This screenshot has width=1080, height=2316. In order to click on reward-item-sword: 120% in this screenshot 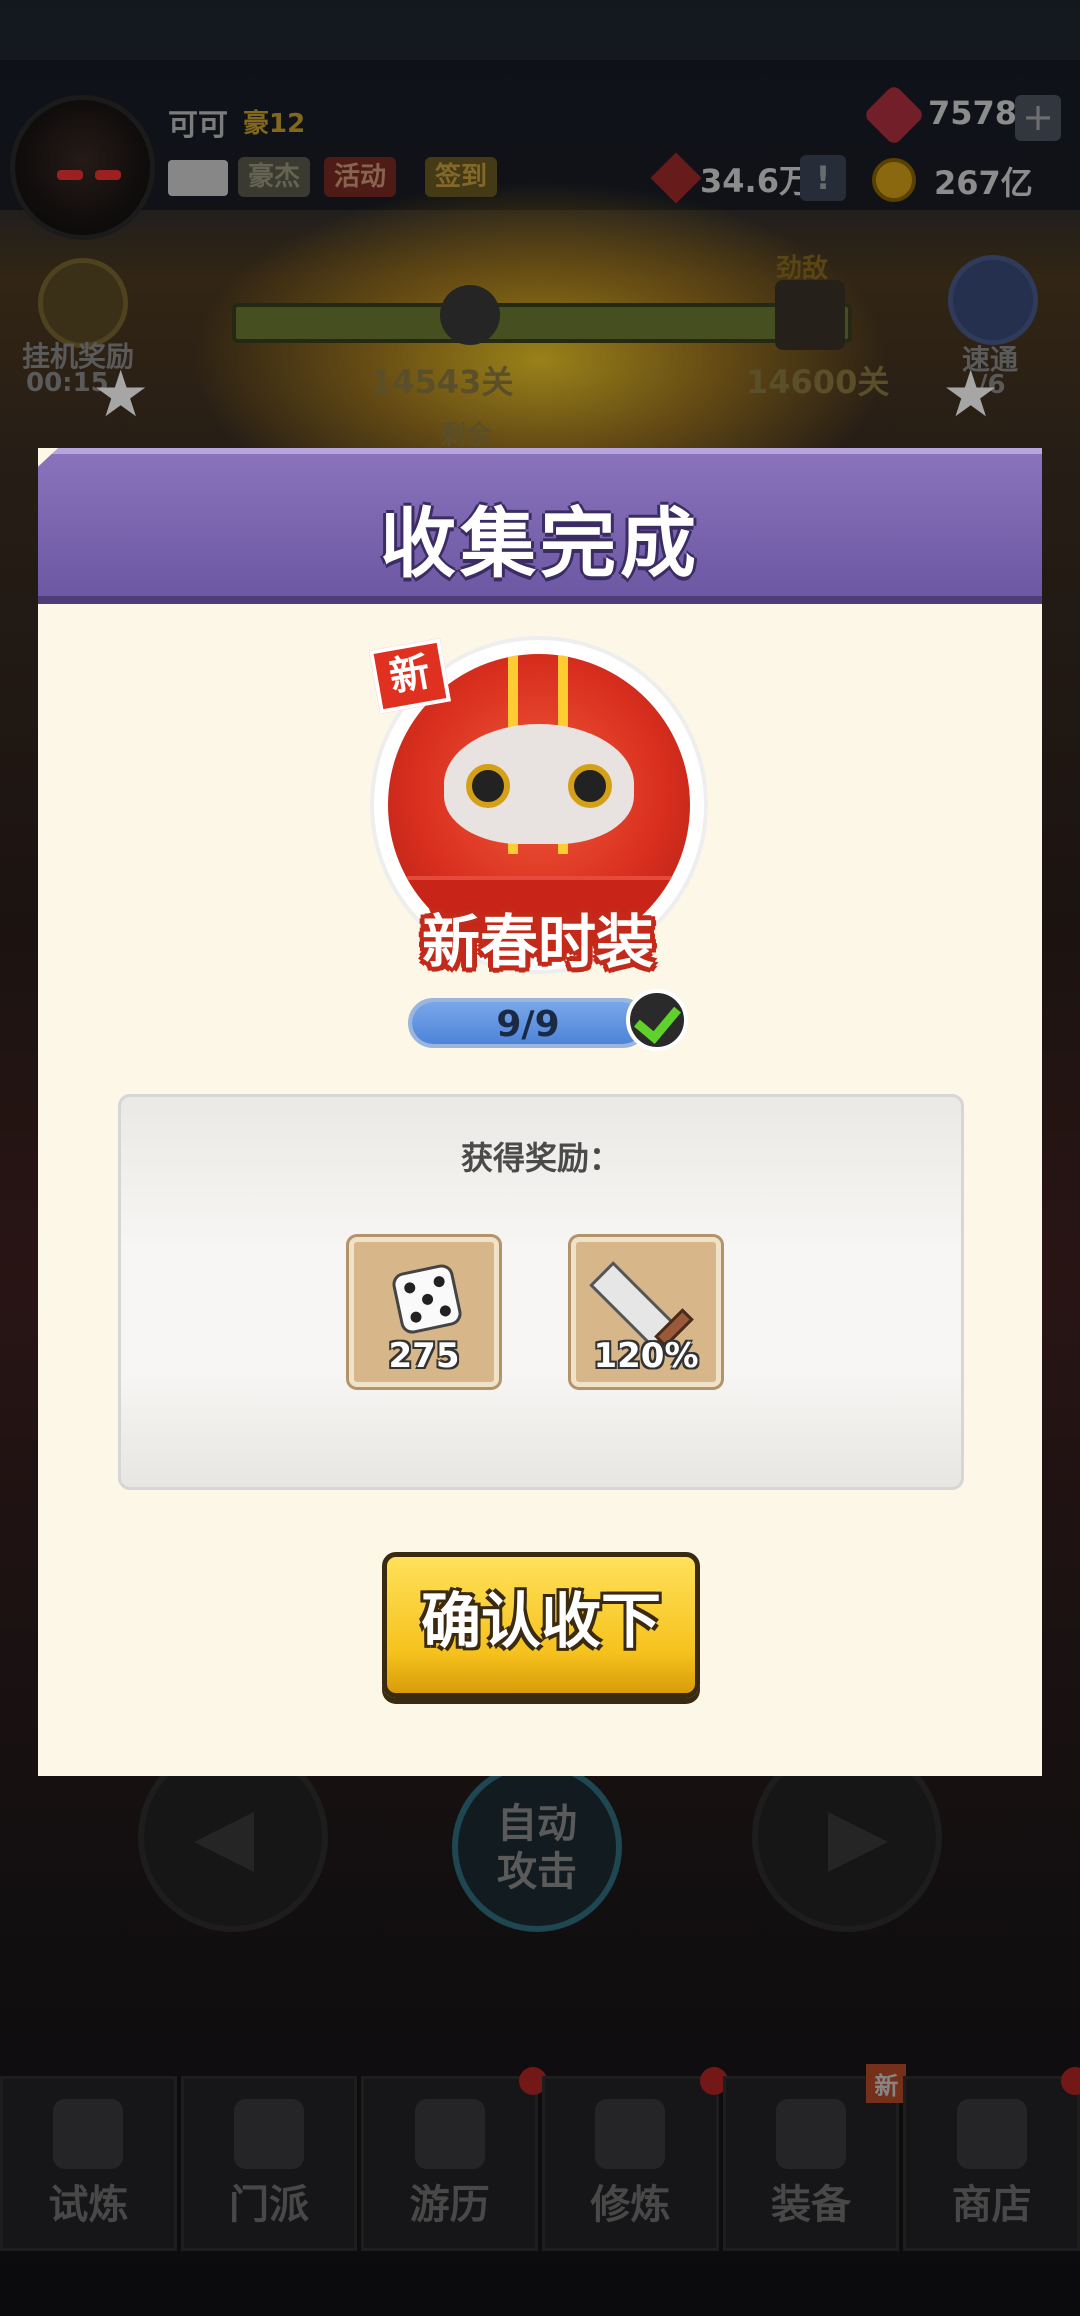, I will do `click(646, 1312)`.